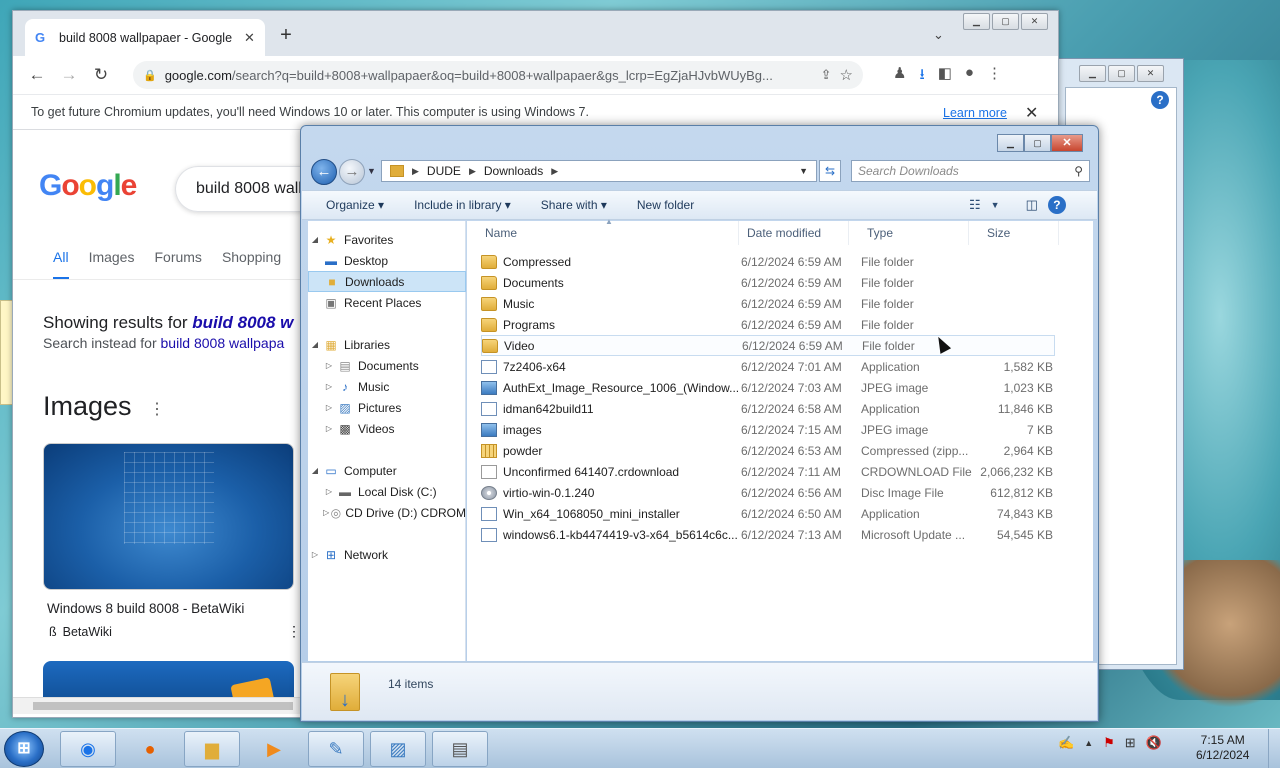 Image resolution: width=1280 pixels, height=768 pixels. Describe the element at coordinates (249, 38) in the screenshot. I see `tab-close-icon: ✕` at that location.